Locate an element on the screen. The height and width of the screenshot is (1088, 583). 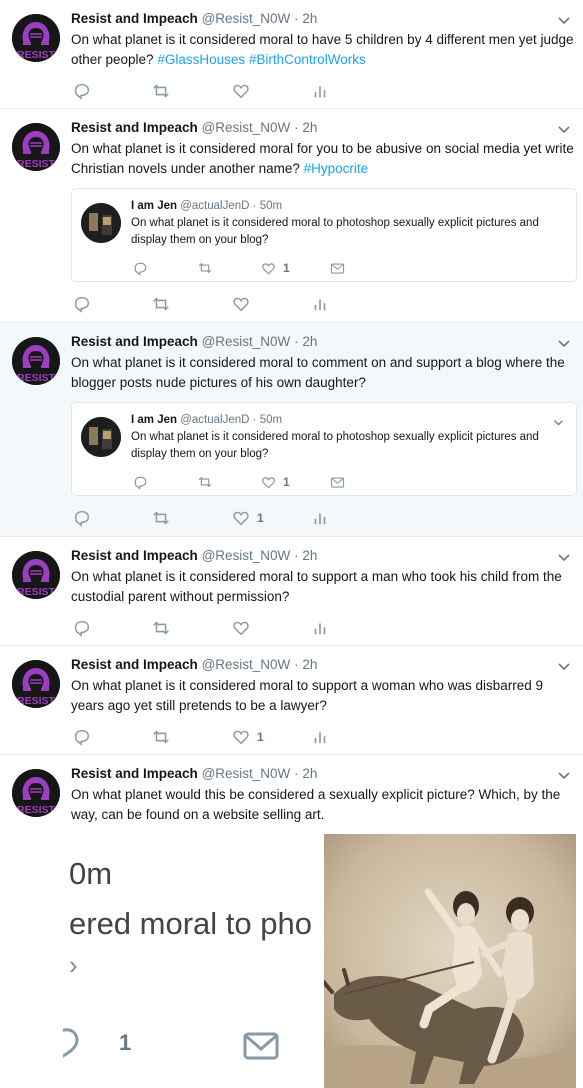
crop-text-body: ered moral to pho is located at coordinates (190, 923).